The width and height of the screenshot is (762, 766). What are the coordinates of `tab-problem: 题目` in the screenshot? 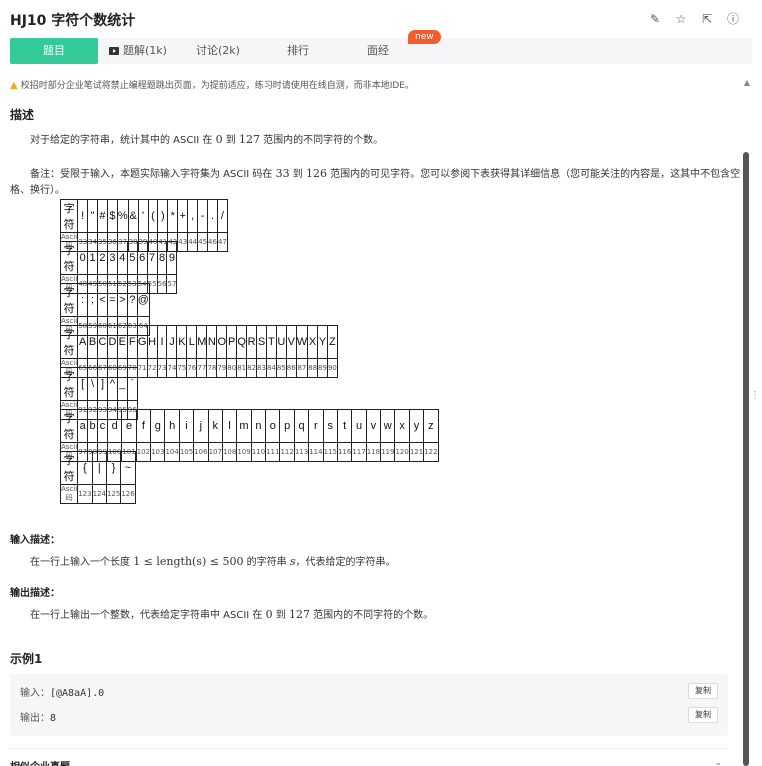 It's located at (54, 51).